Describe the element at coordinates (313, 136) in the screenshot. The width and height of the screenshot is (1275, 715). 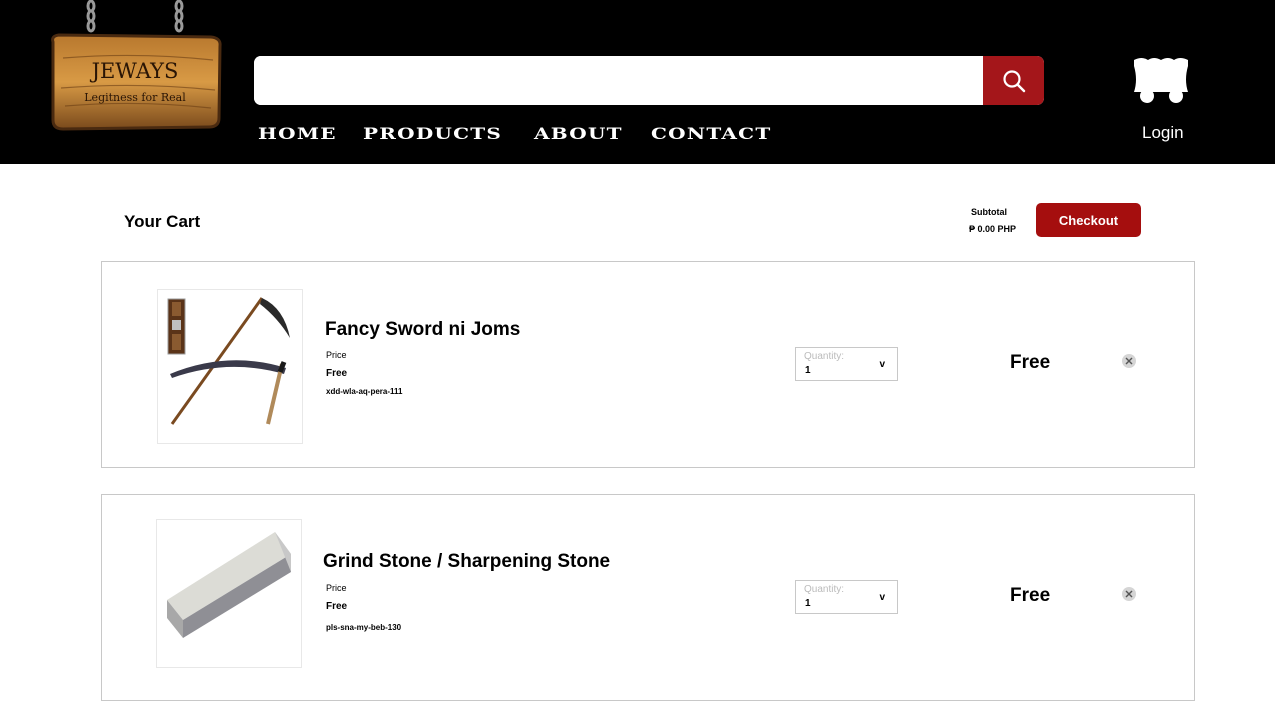
I see `nav-home: HOME` at that location.